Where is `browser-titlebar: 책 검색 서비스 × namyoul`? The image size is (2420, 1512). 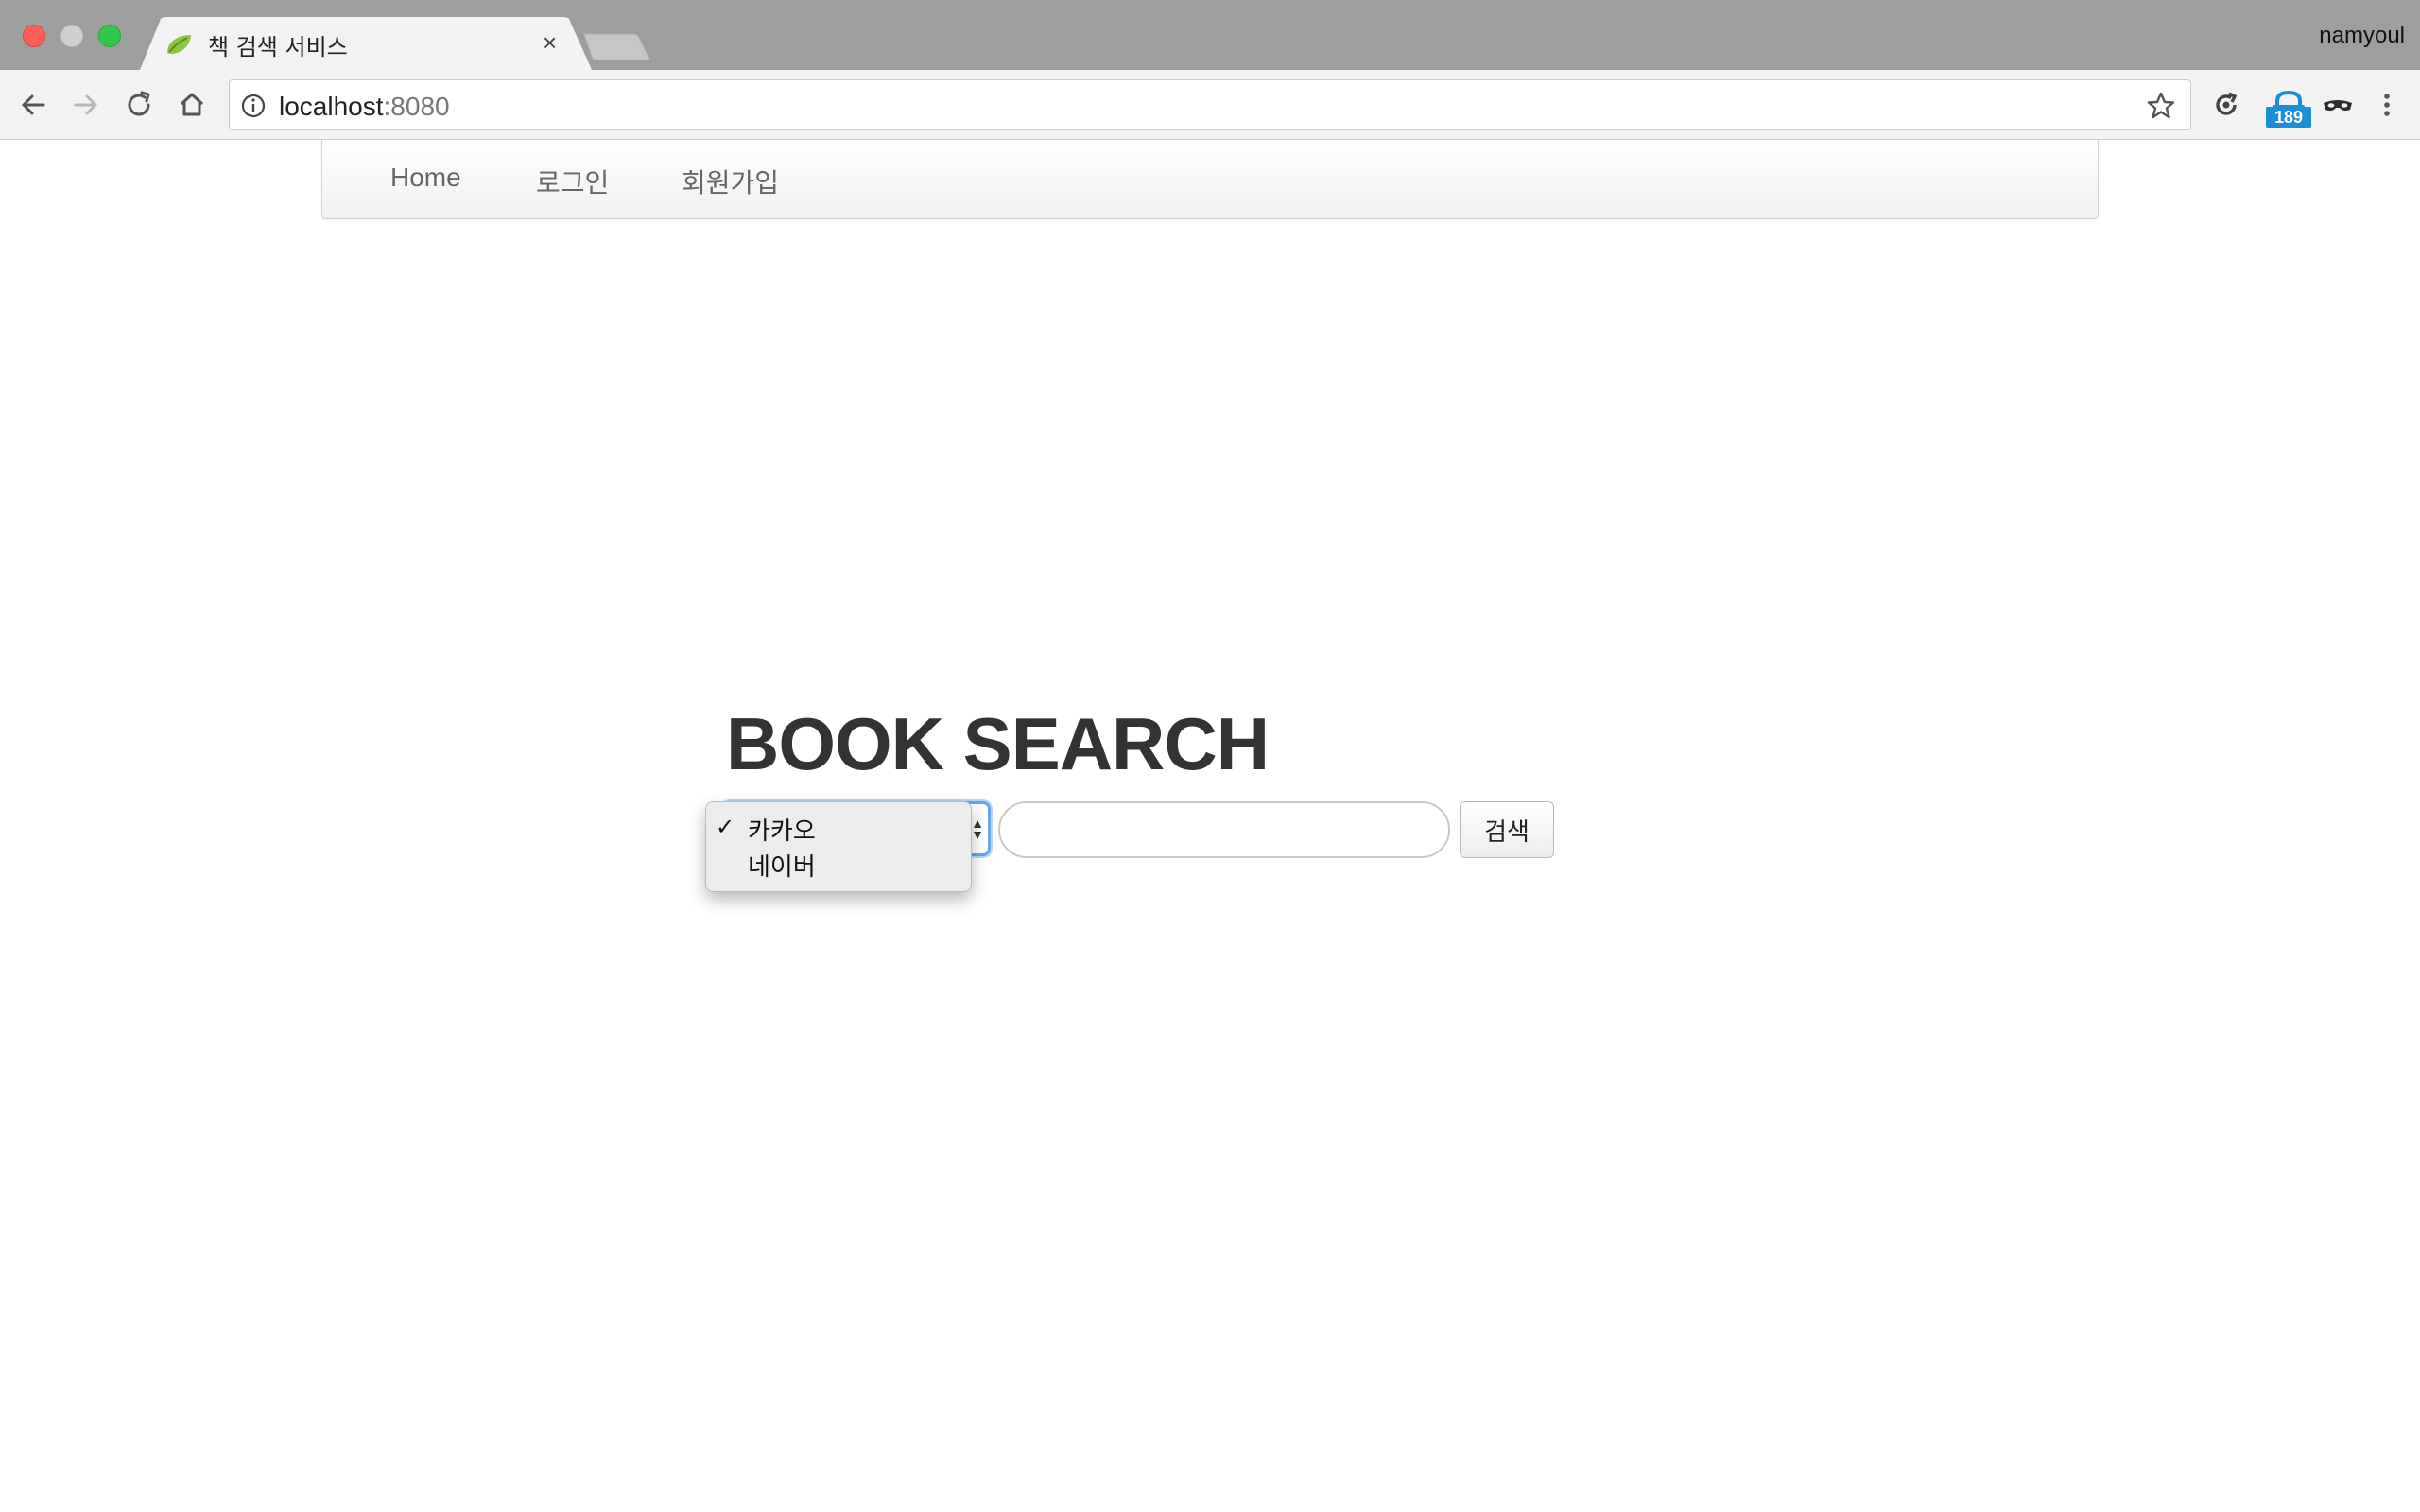 browser-titlebar: 책 검색 서비스 × namyoul is located at coordinates (1210, 35).